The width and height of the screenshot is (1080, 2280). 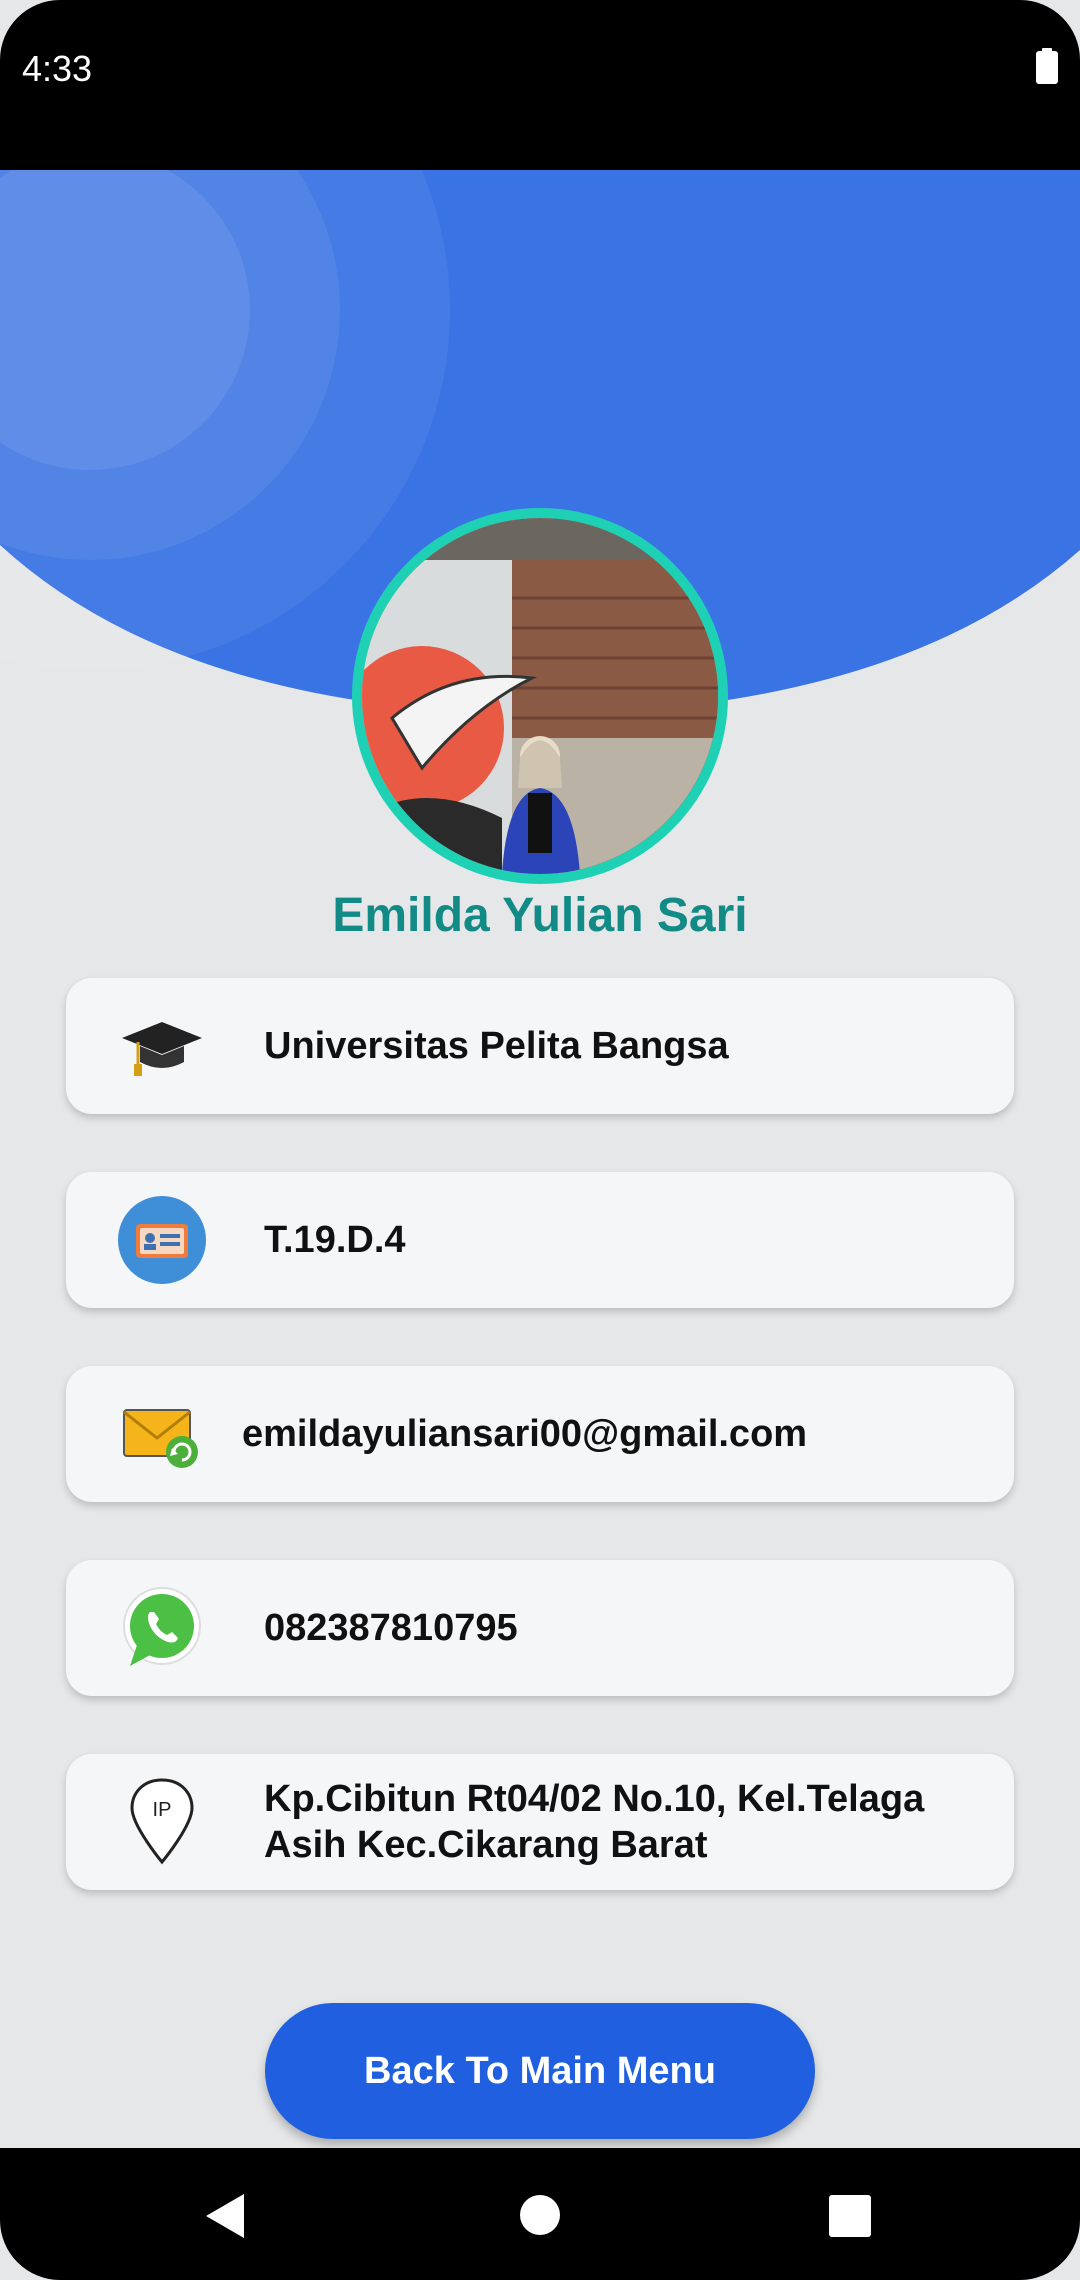 I want to click on phone-text: 082387810795, so click(x=391, y=1628).